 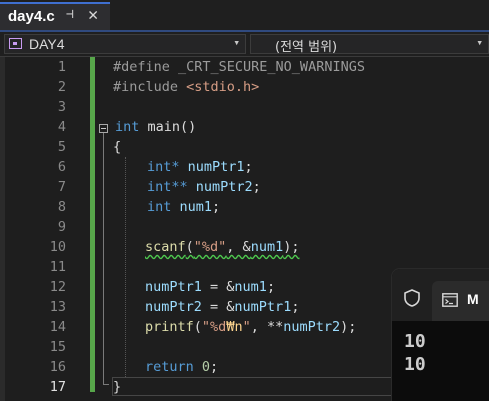 What do you see at coordinates (61, 67) in the screenshot?
I see `line-number: 1` at bounding box center [61, 67].